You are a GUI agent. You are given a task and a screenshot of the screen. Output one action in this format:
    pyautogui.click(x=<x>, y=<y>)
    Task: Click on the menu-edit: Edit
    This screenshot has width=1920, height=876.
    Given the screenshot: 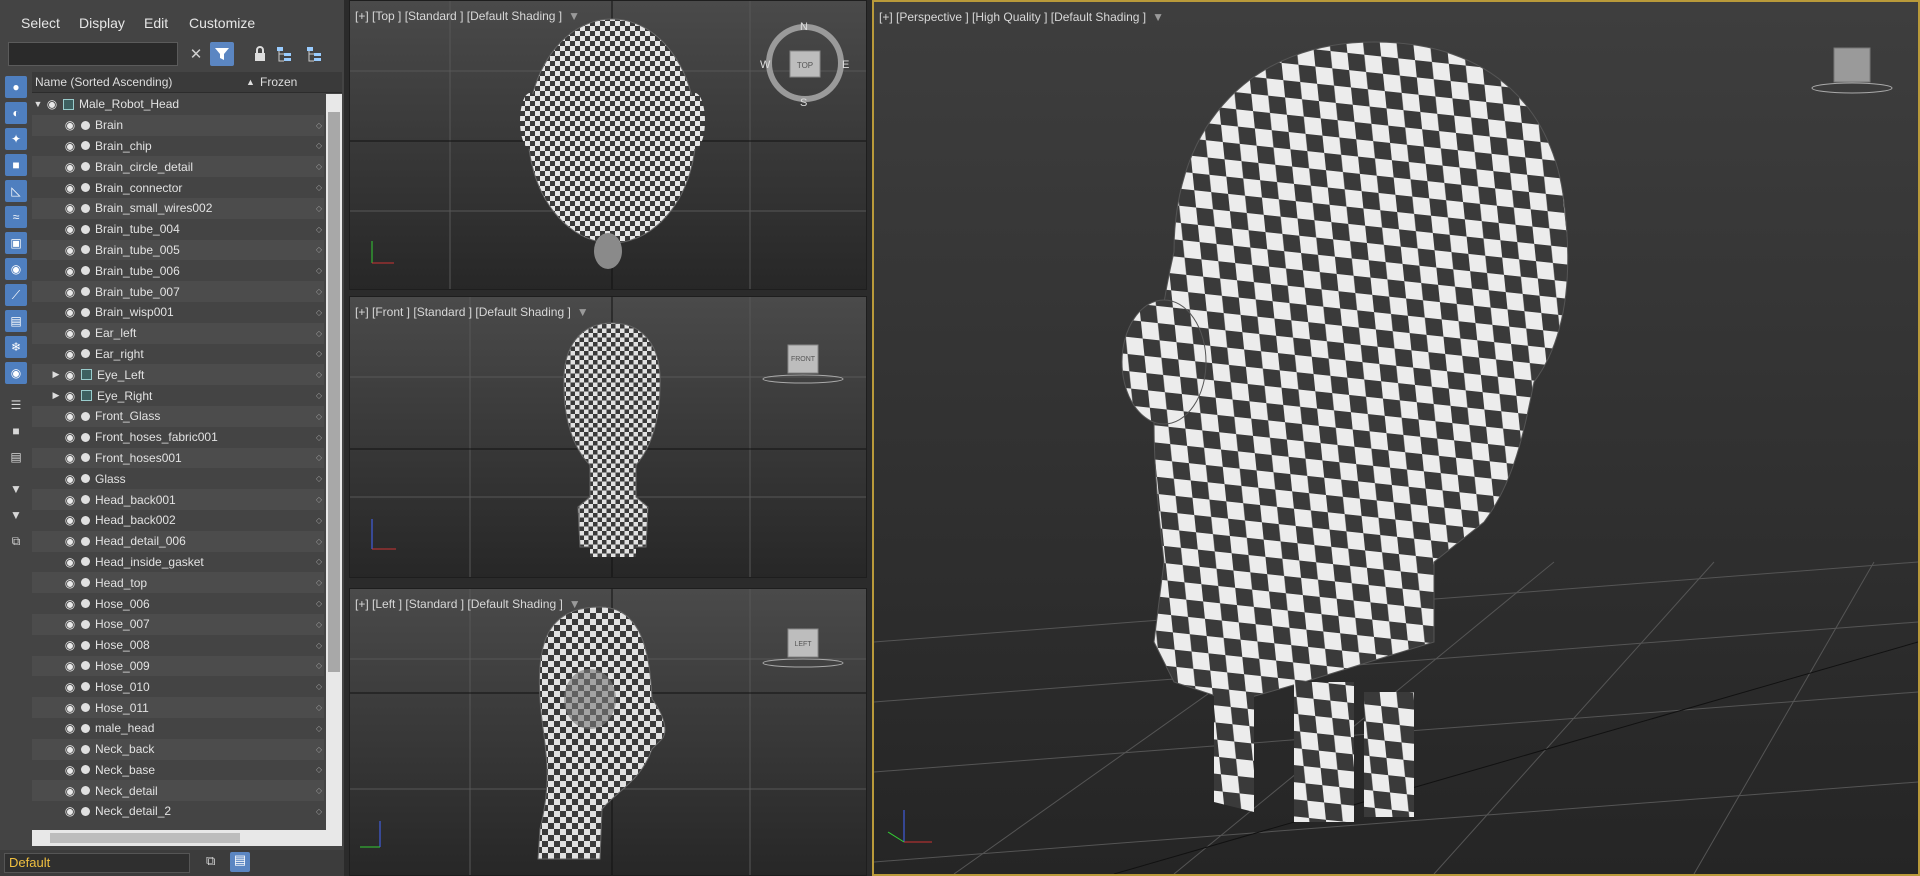 What is the action you would take?
    pyautogui.click(x=156, y=23)
    